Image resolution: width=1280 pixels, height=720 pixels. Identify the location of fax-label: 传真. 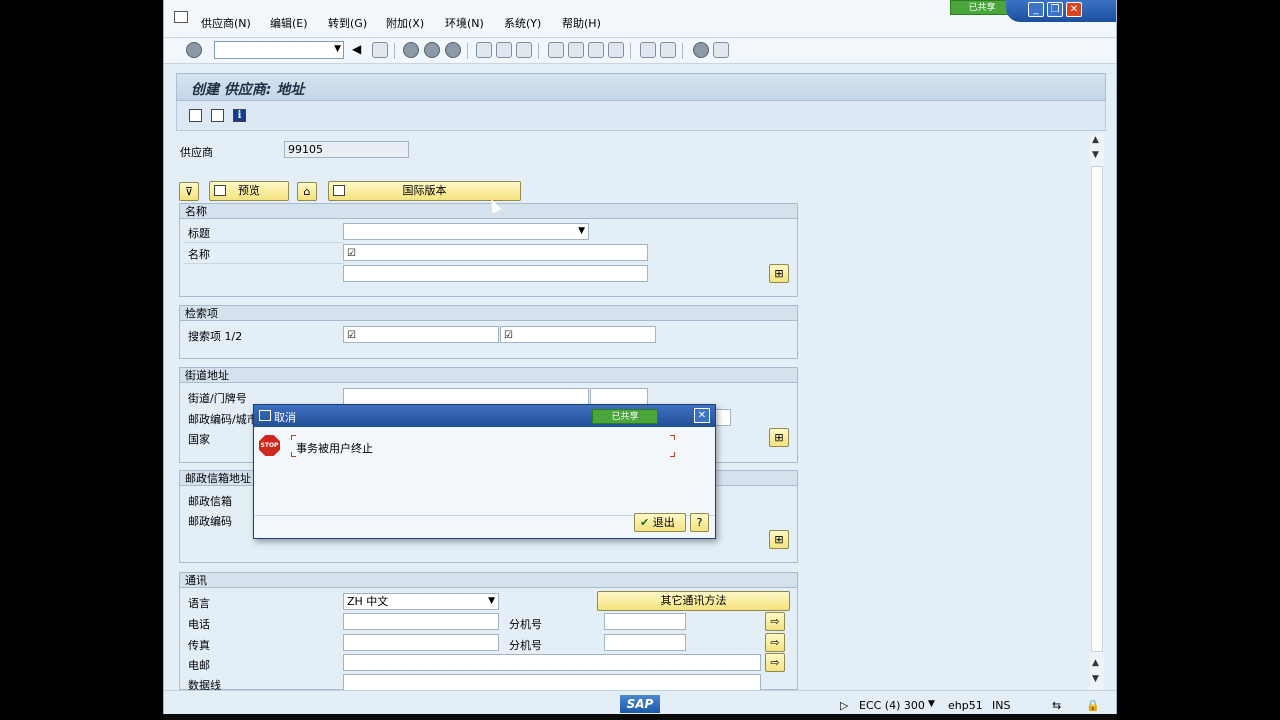
(199, 645).